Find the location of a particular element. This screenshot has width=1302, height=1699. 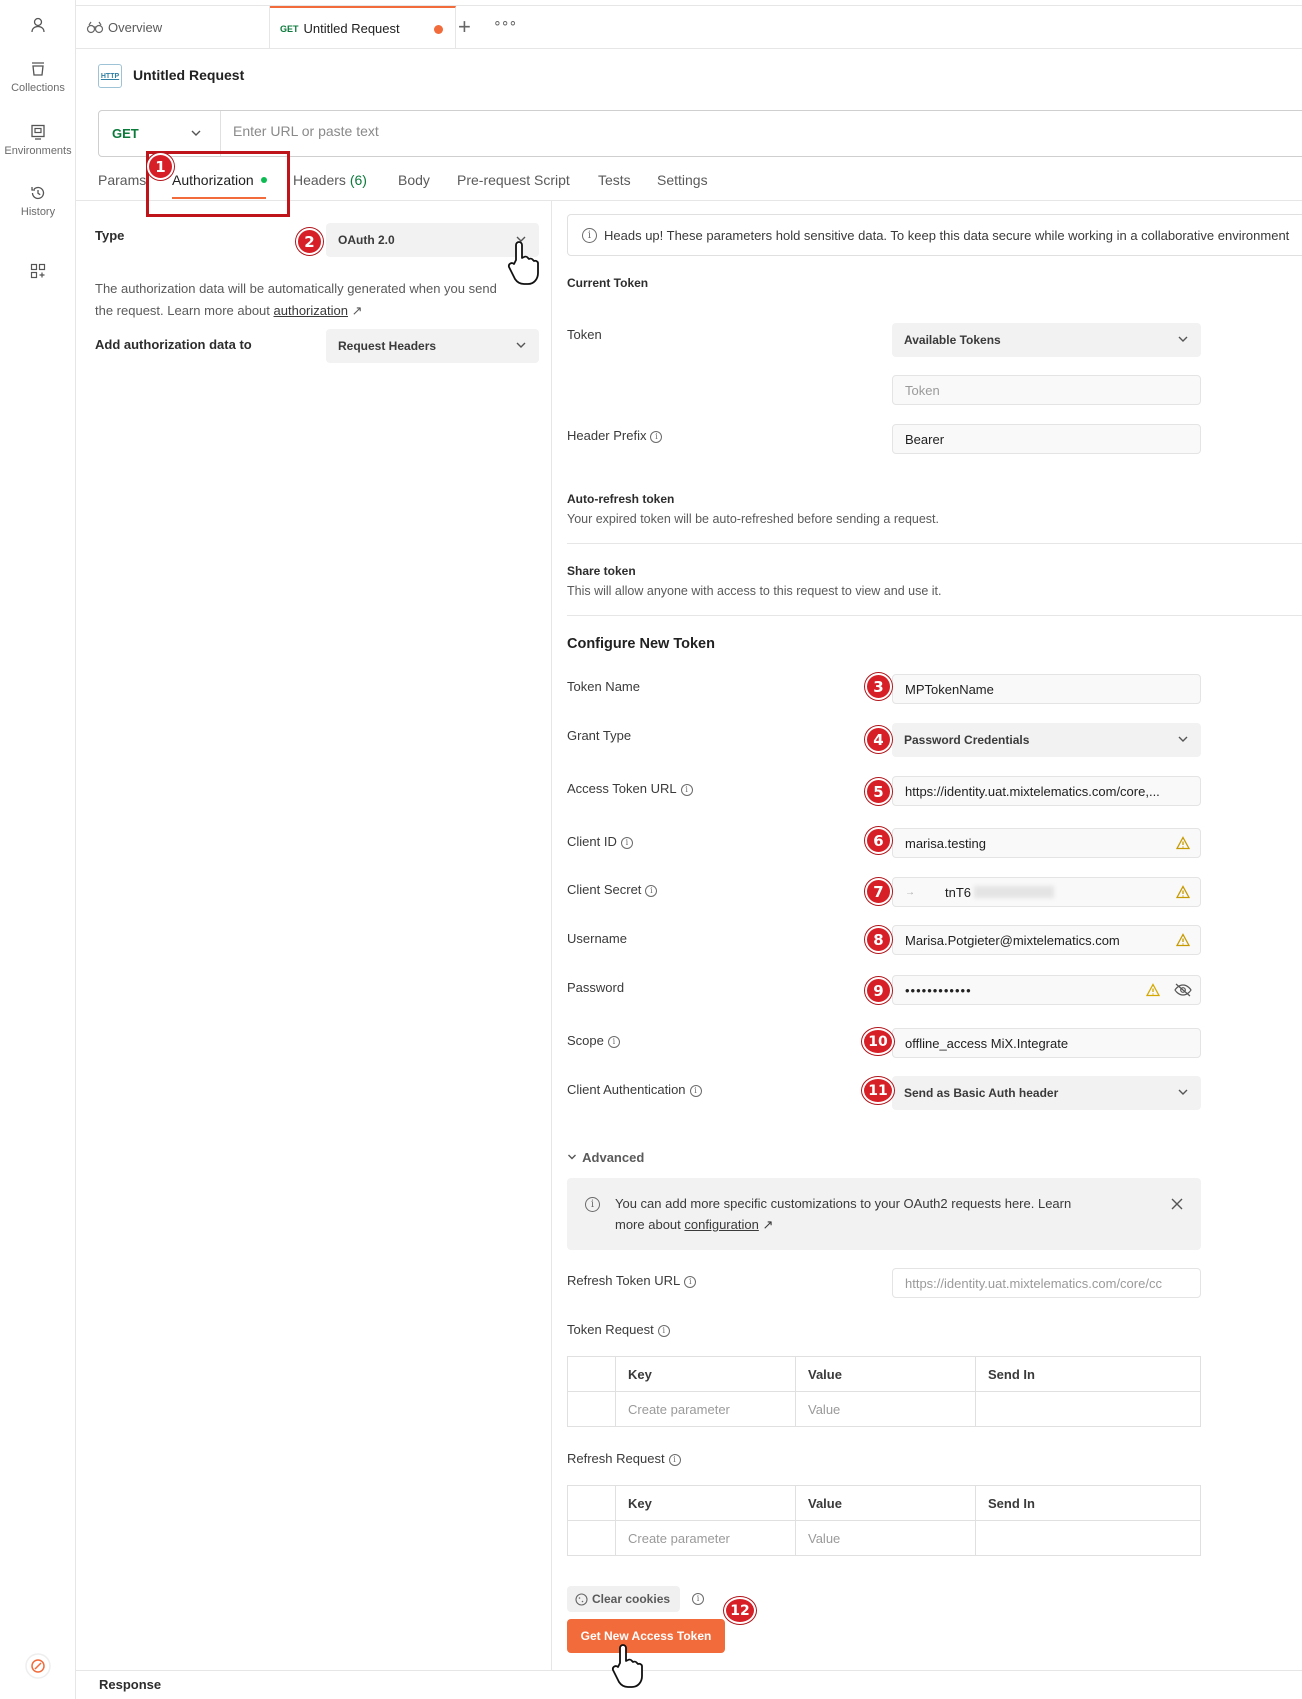

annotation-badge-5: 5 is located at coordinates (878, 791).